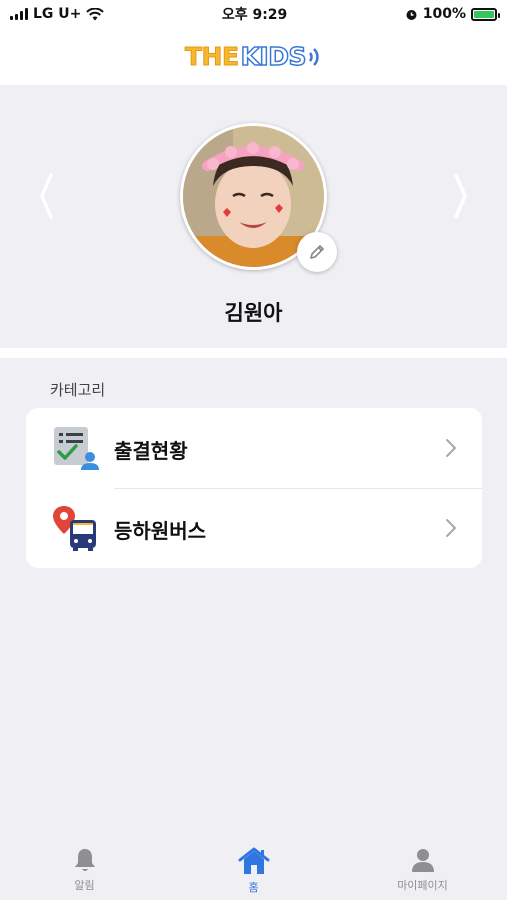  I want to click on avatar-container, so click(258, 197).